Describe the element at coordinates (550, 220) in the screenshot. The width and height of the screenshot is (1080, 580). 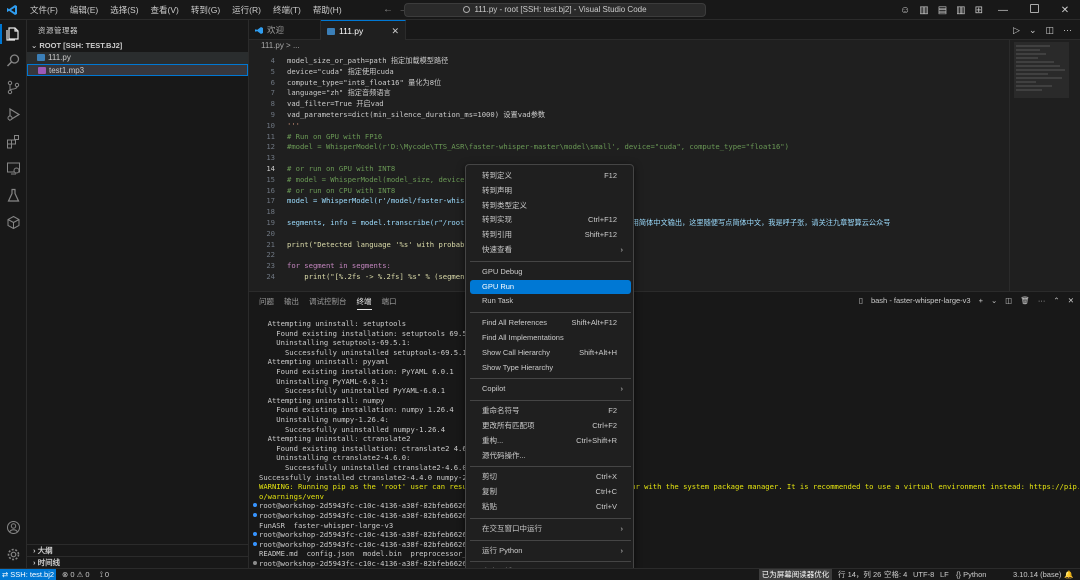
I see `context-menu-item: 转到实现 Ctrl+F12` at that location.